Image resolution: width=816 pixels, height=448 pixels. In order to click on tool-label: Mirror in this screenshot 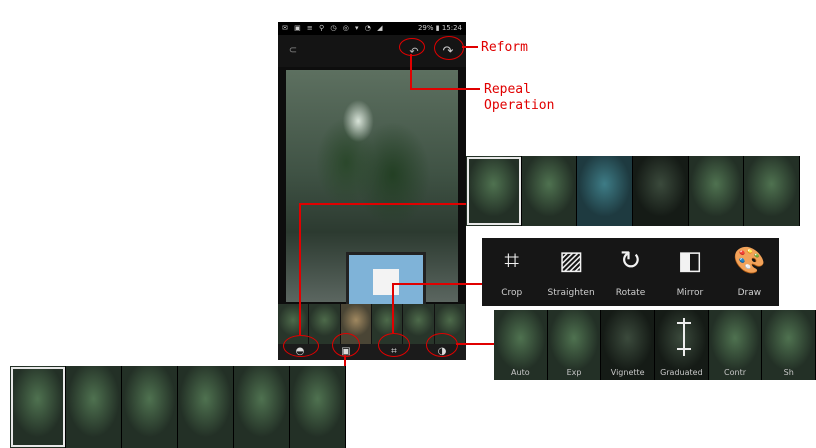, I will do `click(690, 293)`.